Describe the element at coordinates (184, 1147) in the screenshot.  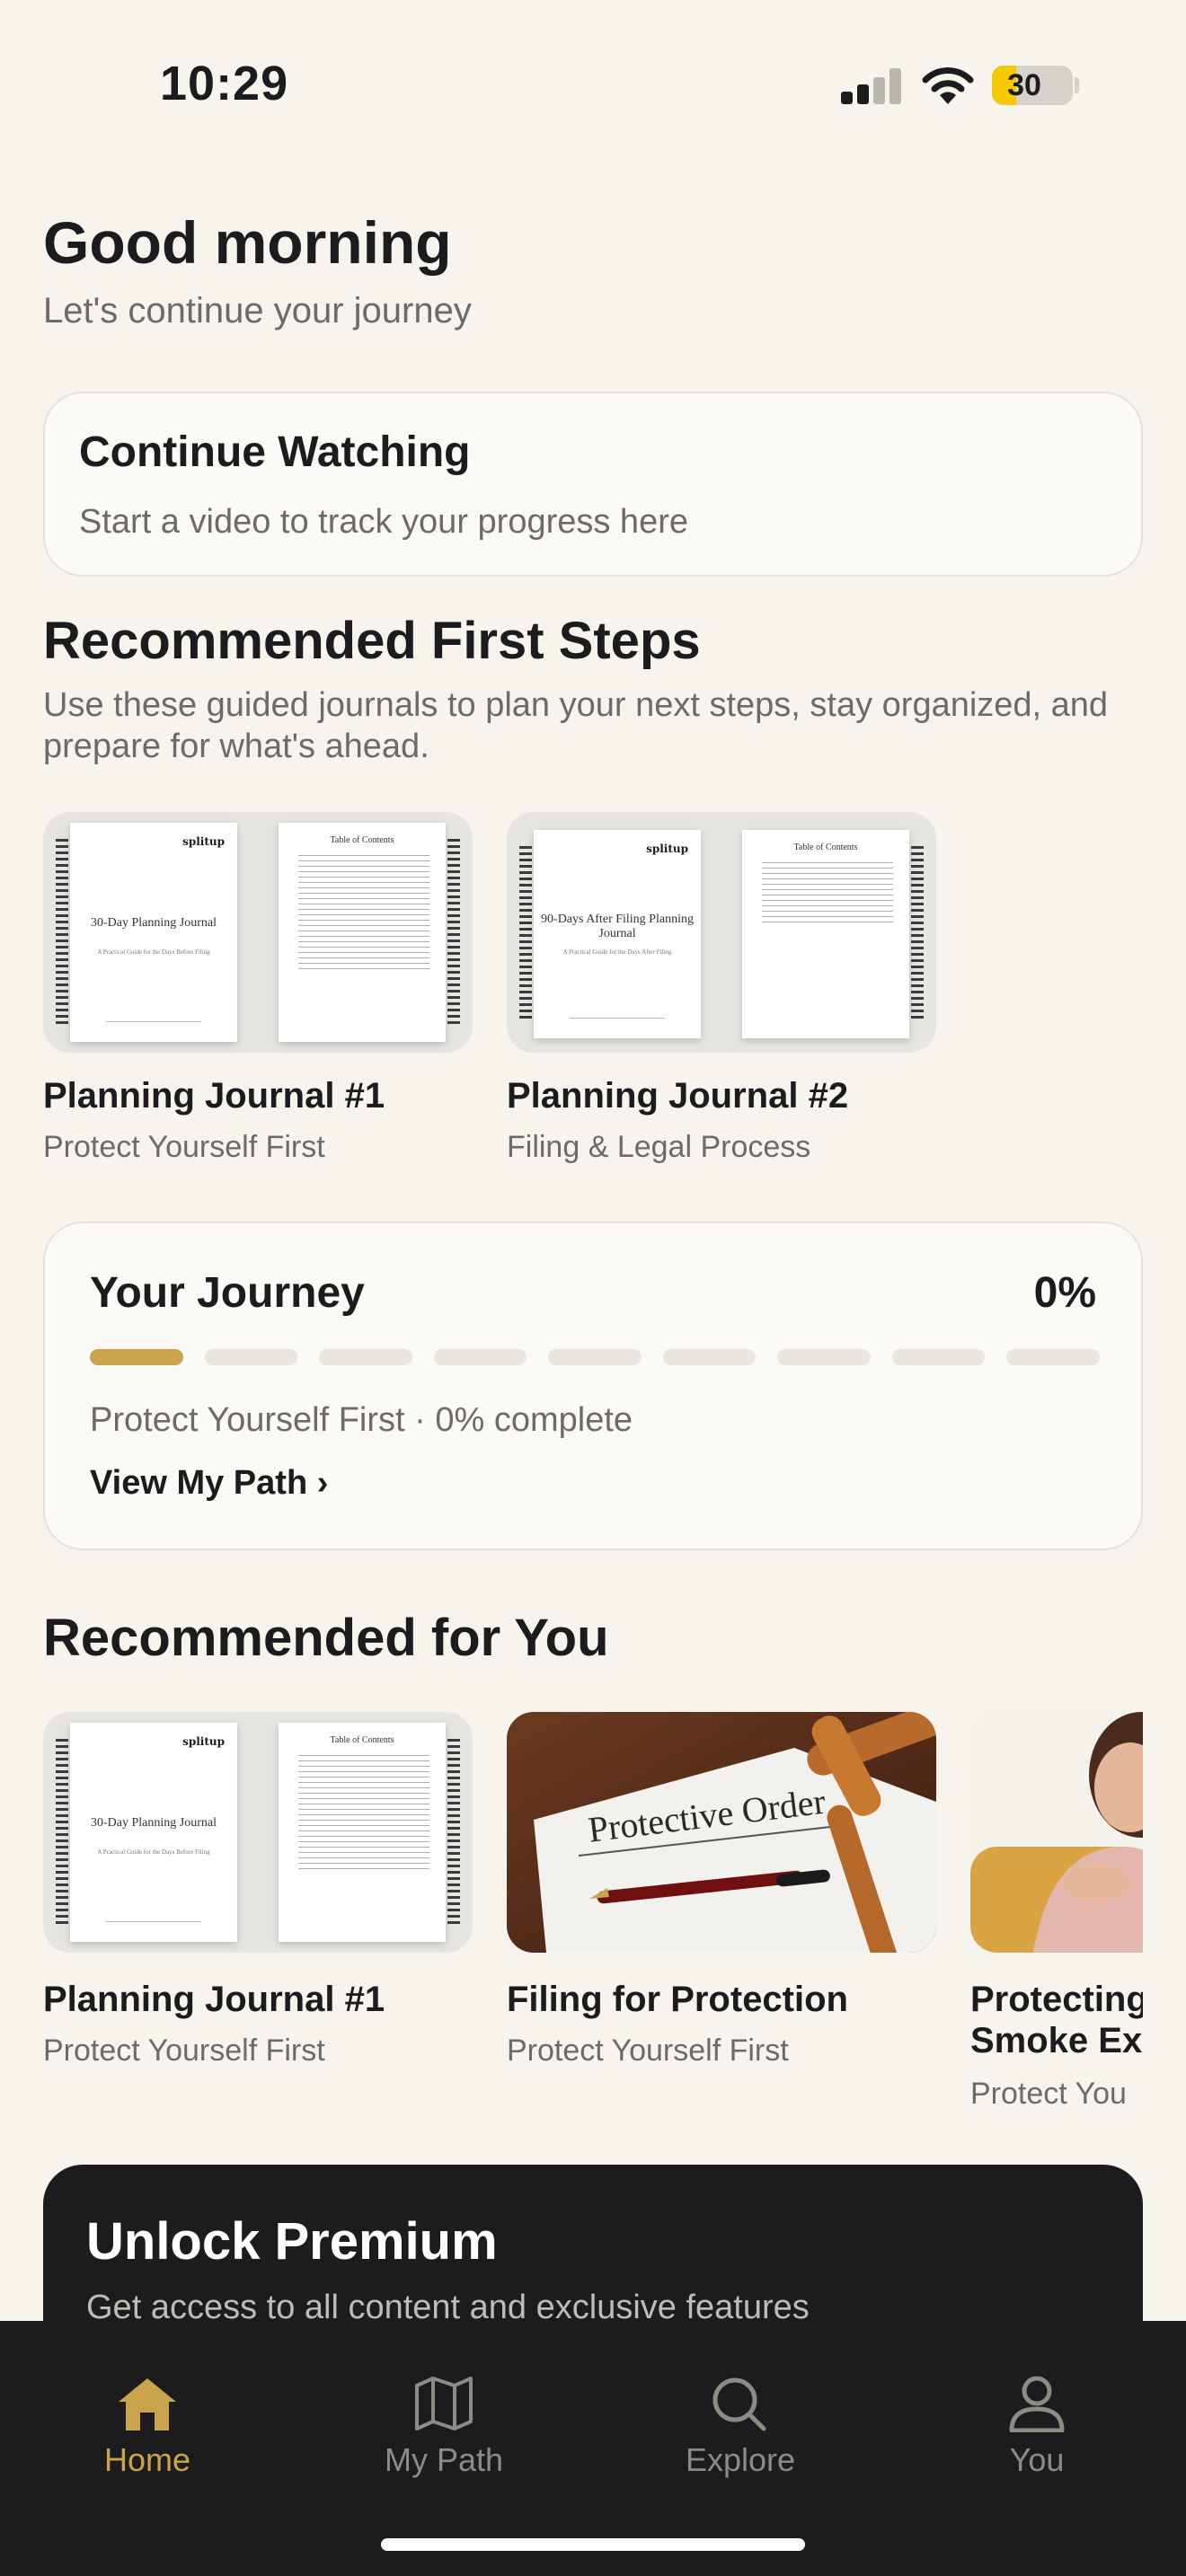
I see `first-steps-item-subtitle: Protect Yourself First` at that location.